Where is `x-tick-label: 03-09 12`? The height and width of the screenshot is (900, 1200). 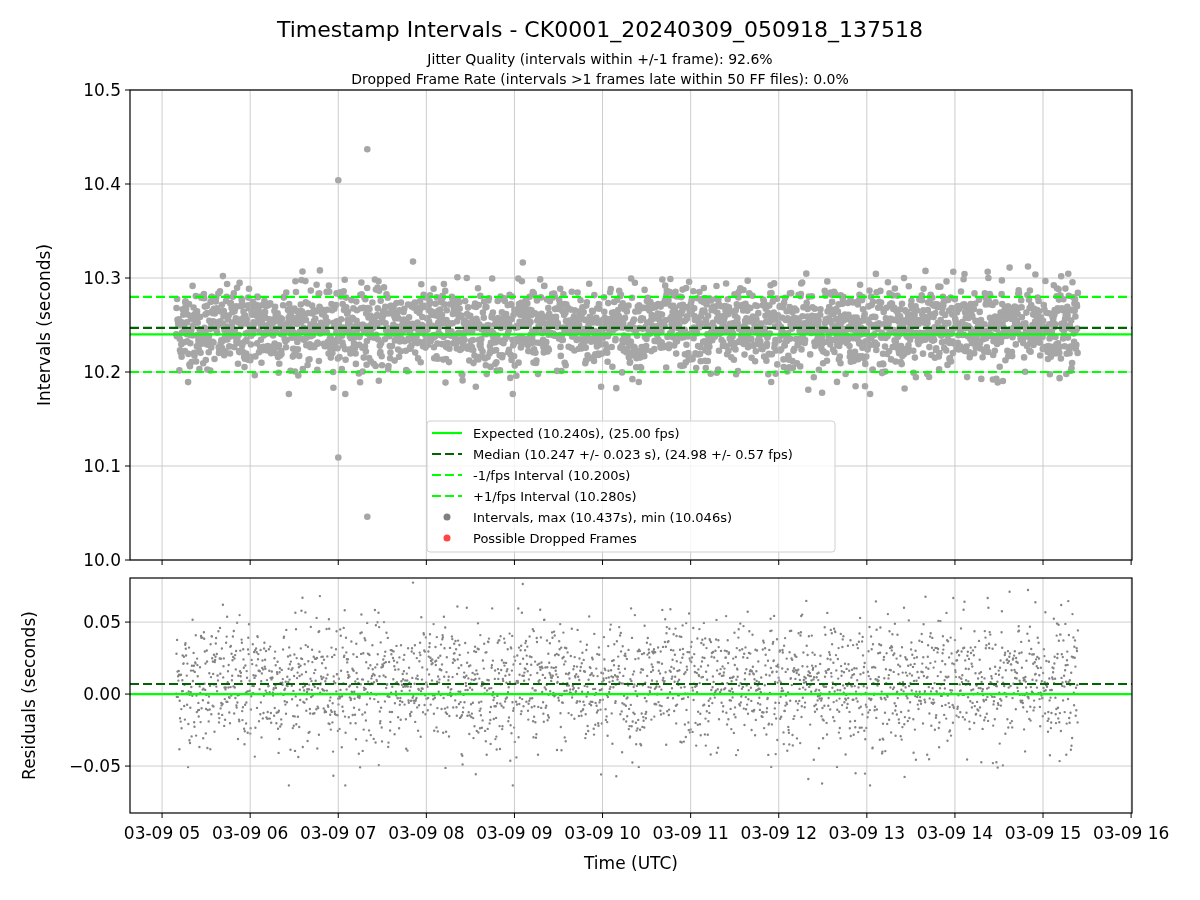 x-tick-label: 03-09 12 is located at coordinates (778, 833).